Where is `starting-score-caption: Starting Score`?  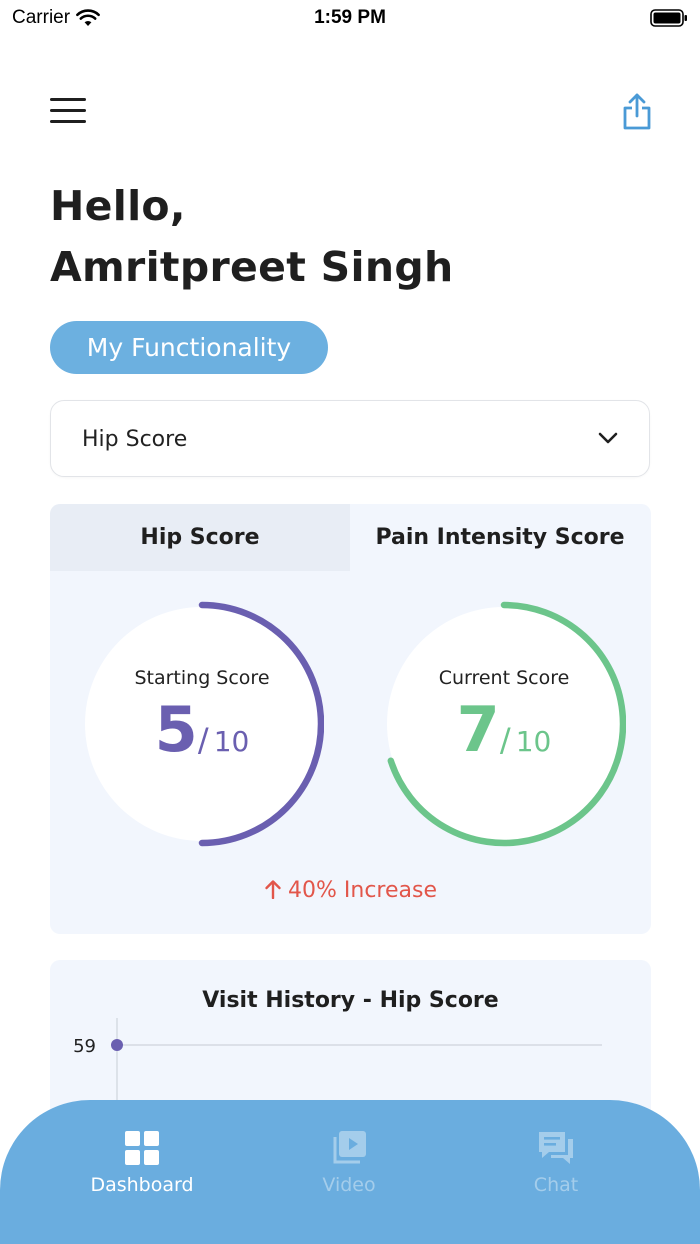 starting-score-caption: Starting Score is located at coordinates (202, 678).